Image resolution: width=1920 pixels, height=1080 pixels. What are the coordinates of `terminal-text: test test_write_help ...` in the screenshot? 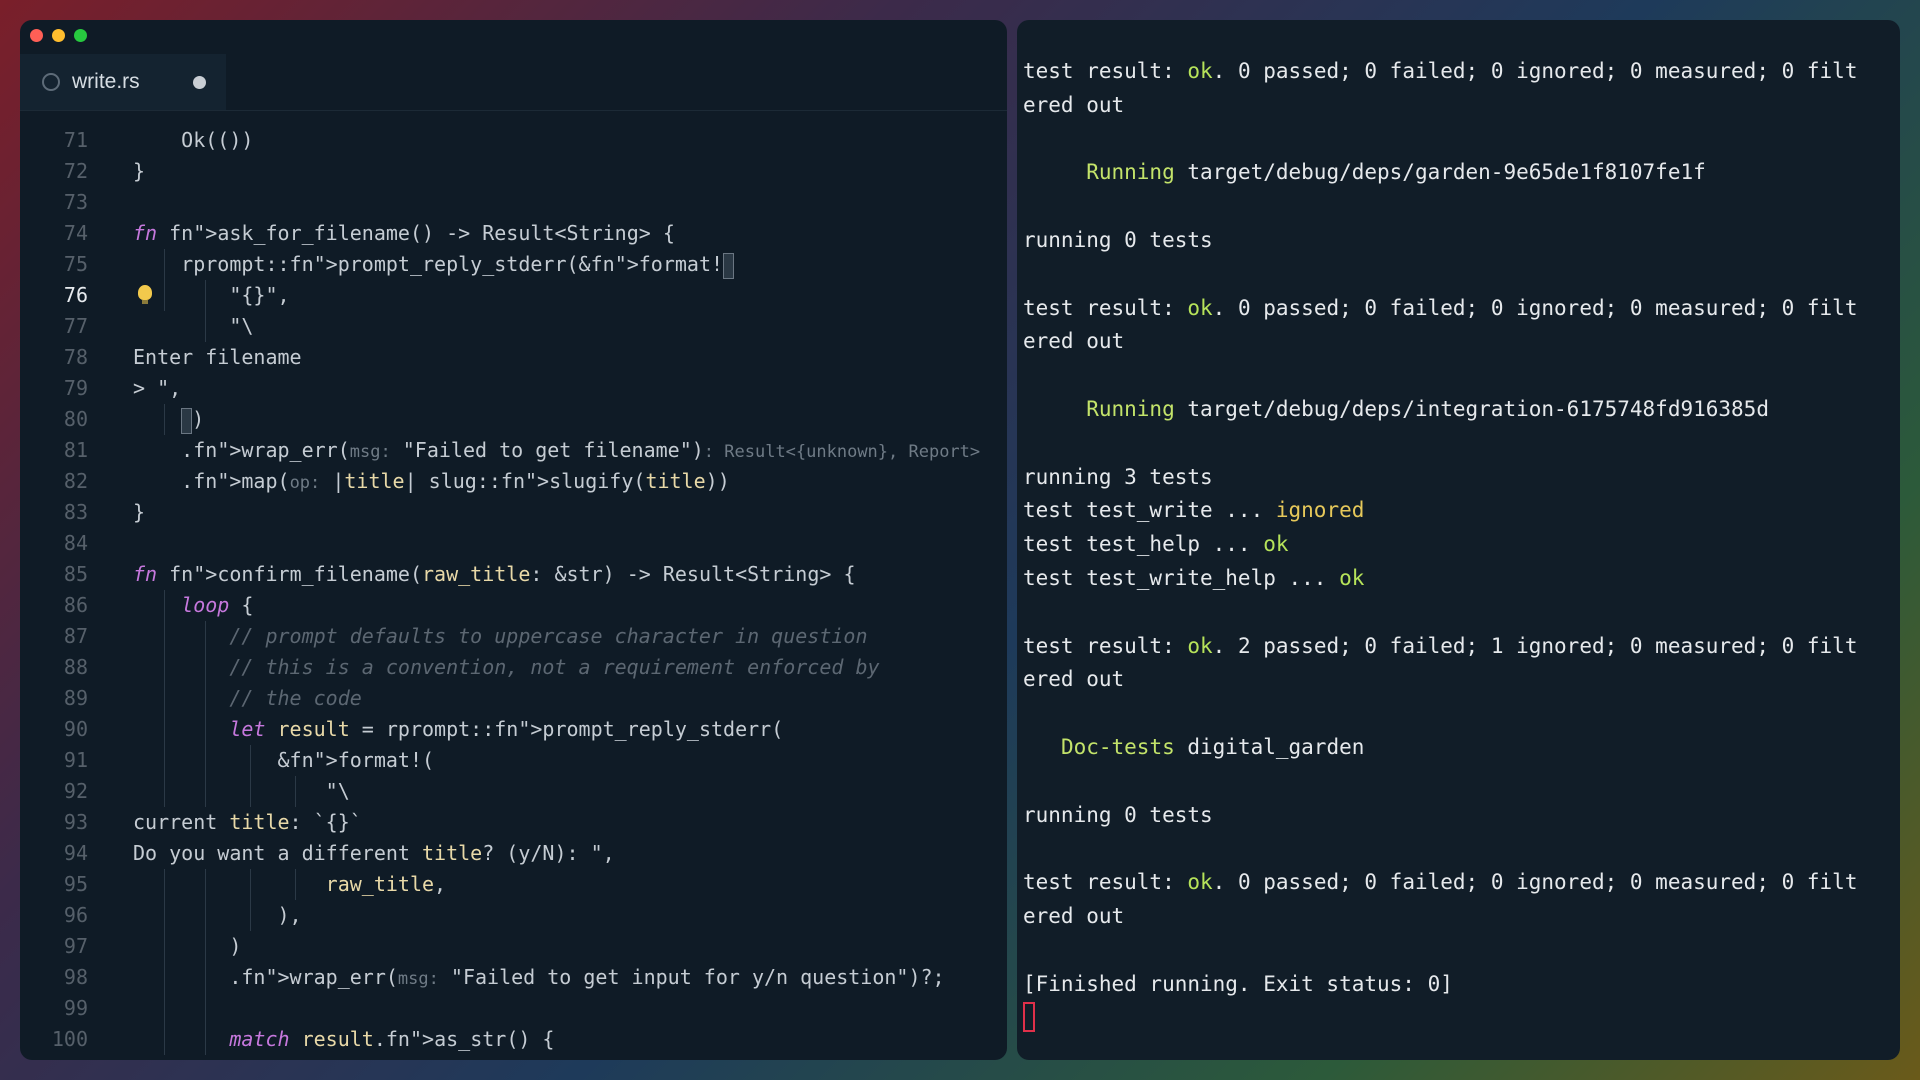 It's located at (1181, 578).